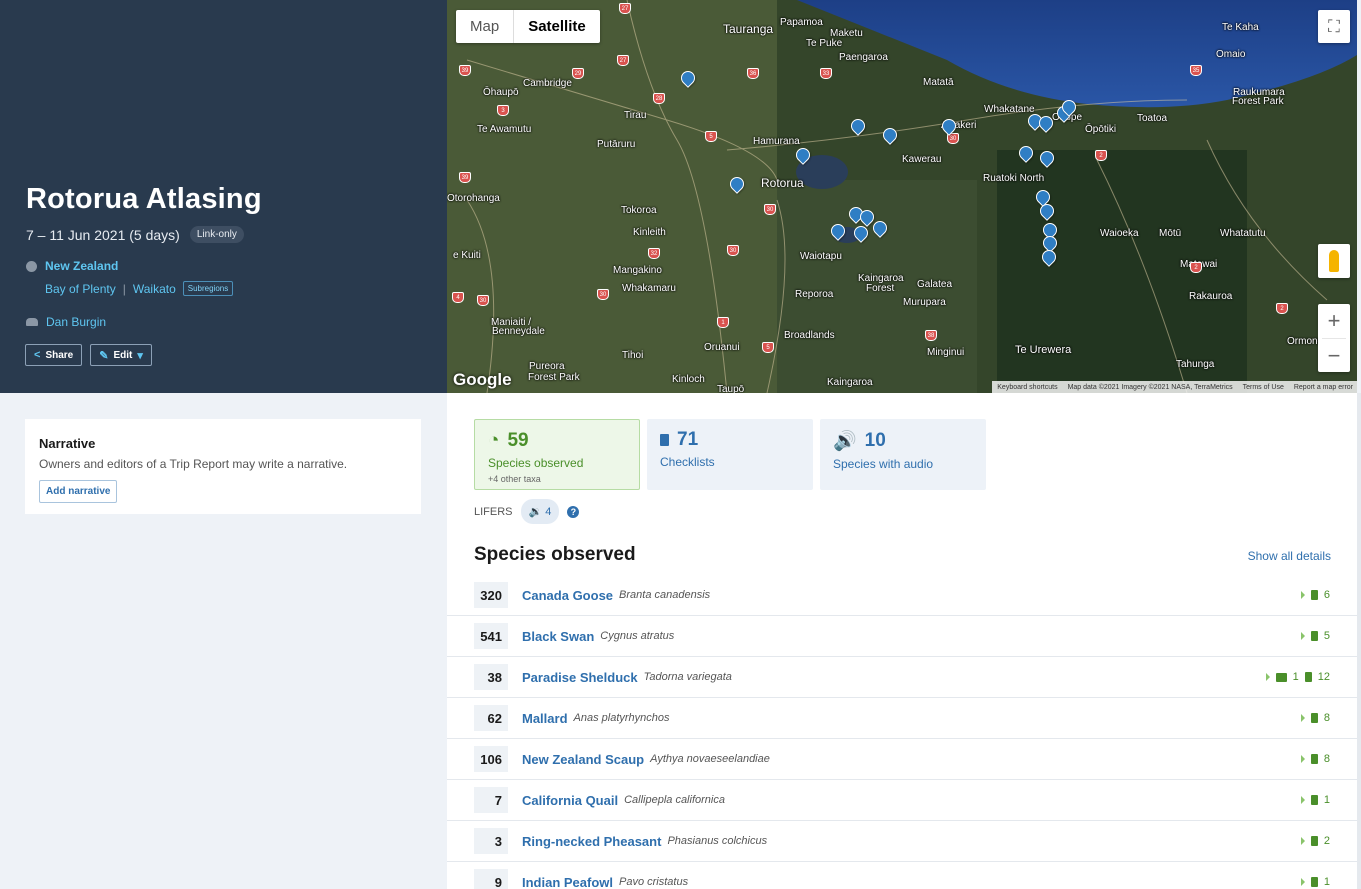  Describe the element at coordinates (1326, 718) in the screenshot. I see `checklist-count: 8` at that location.